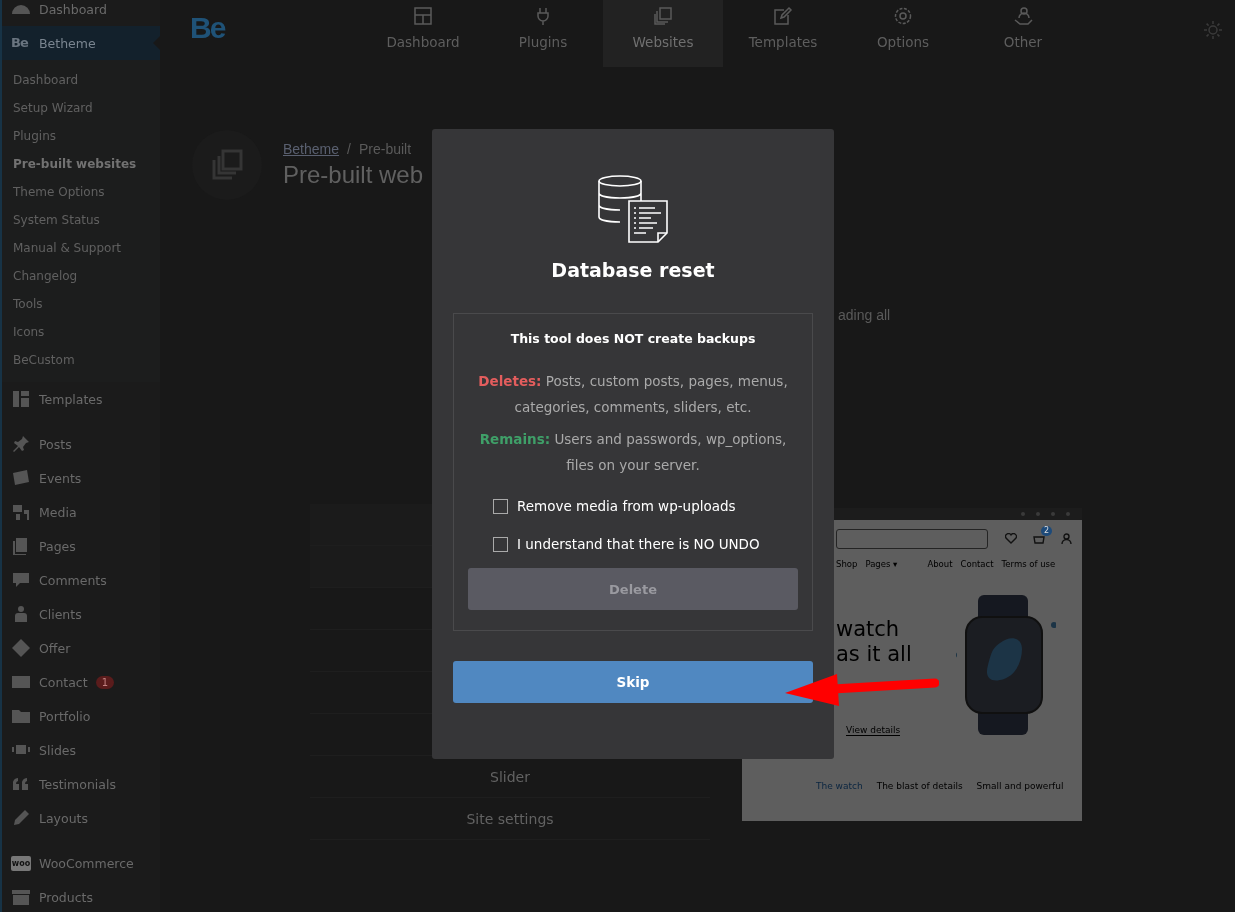 The height and width of the screenshot is (912, 1235). I want to click on bag-icon, so click(1039, 538).